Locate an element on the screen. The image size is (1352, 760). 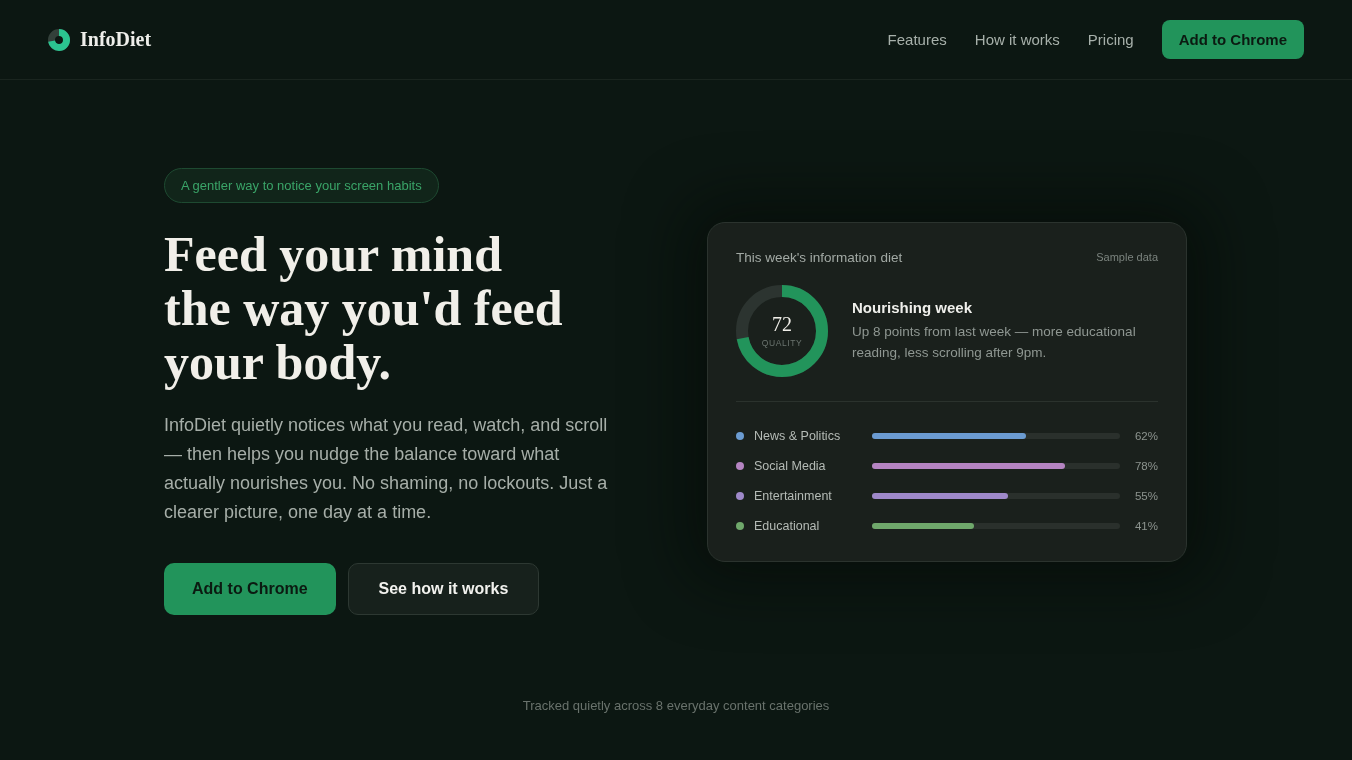
quality-score: 72 is located at coordinates (782, 324).